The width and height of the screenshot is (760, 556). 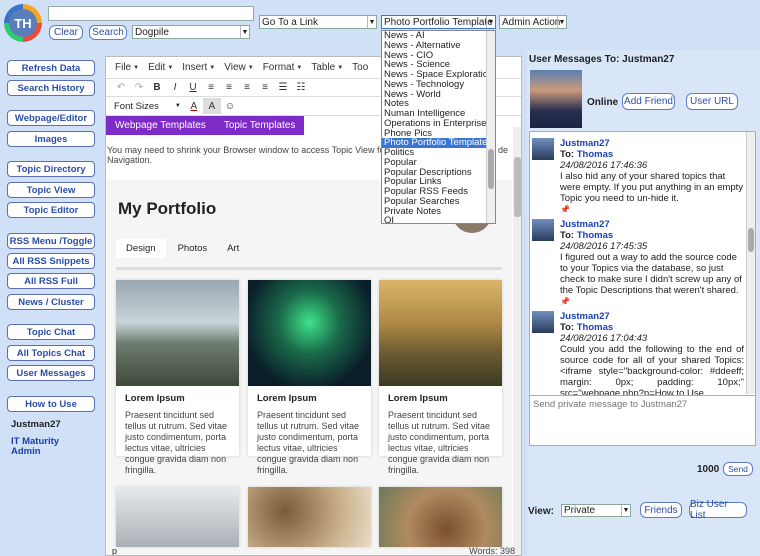 I want to click on to-label: To:, so click(x=567, y=154).